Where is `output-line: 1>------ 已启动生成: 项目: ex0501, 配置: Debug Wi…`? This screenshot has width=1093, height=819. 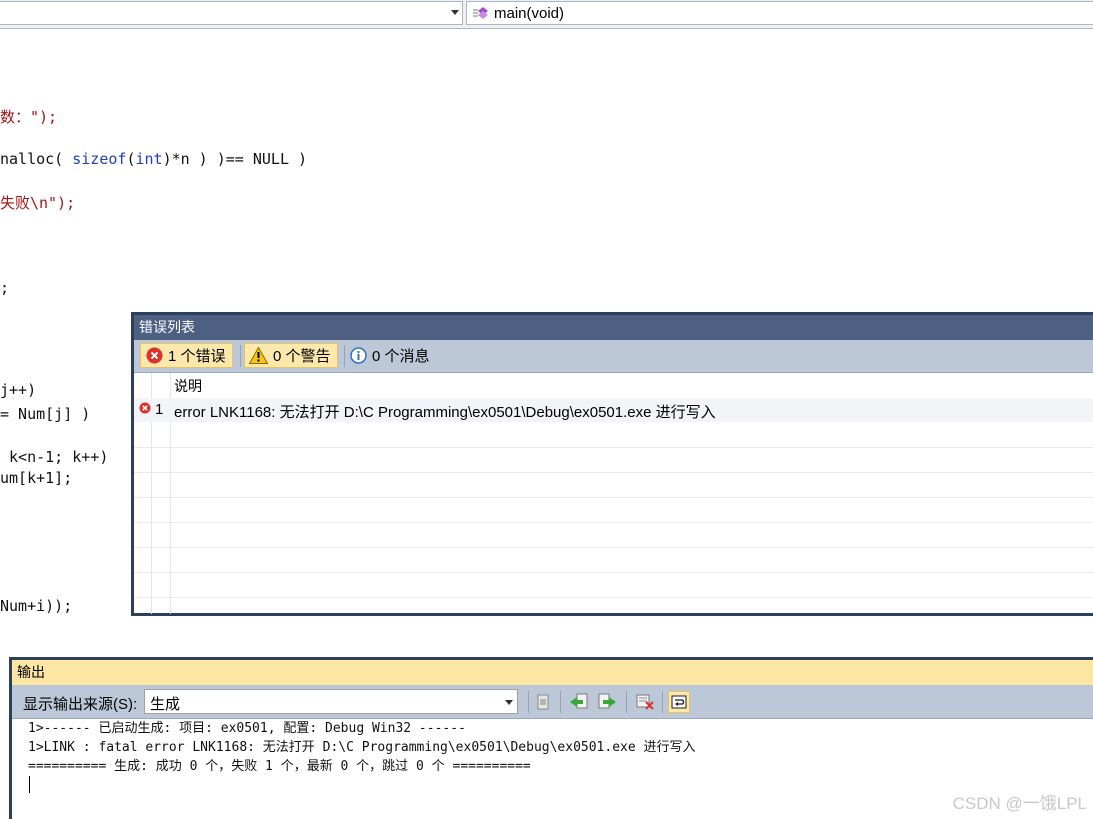 output-line: 1>------ 已启动生成: 项目: ex0501, 配置: Debug Wi… is located at coordinates (247, 728).